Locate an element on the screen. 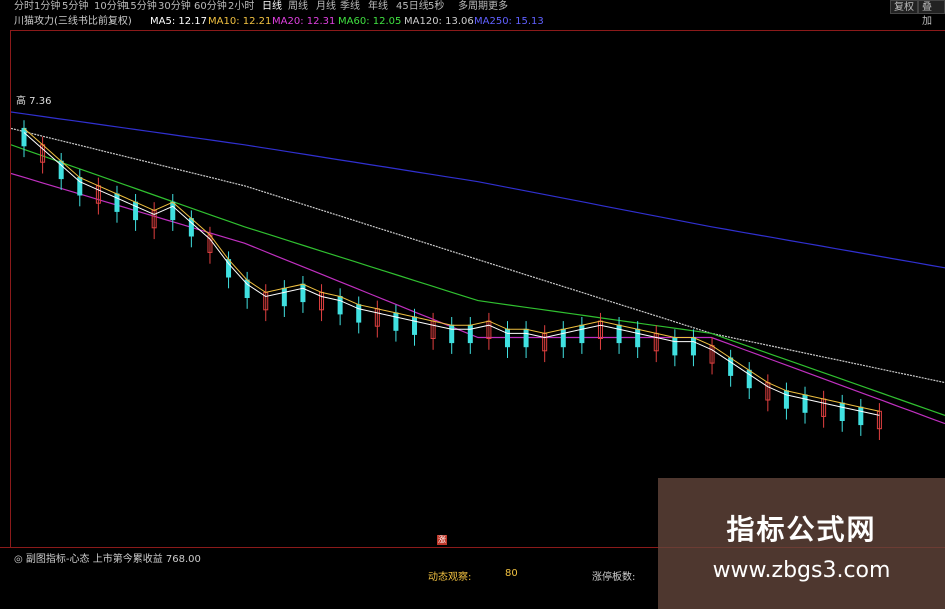  ma10-label: MA10: 12.21 is located at coordinates (240, 21).